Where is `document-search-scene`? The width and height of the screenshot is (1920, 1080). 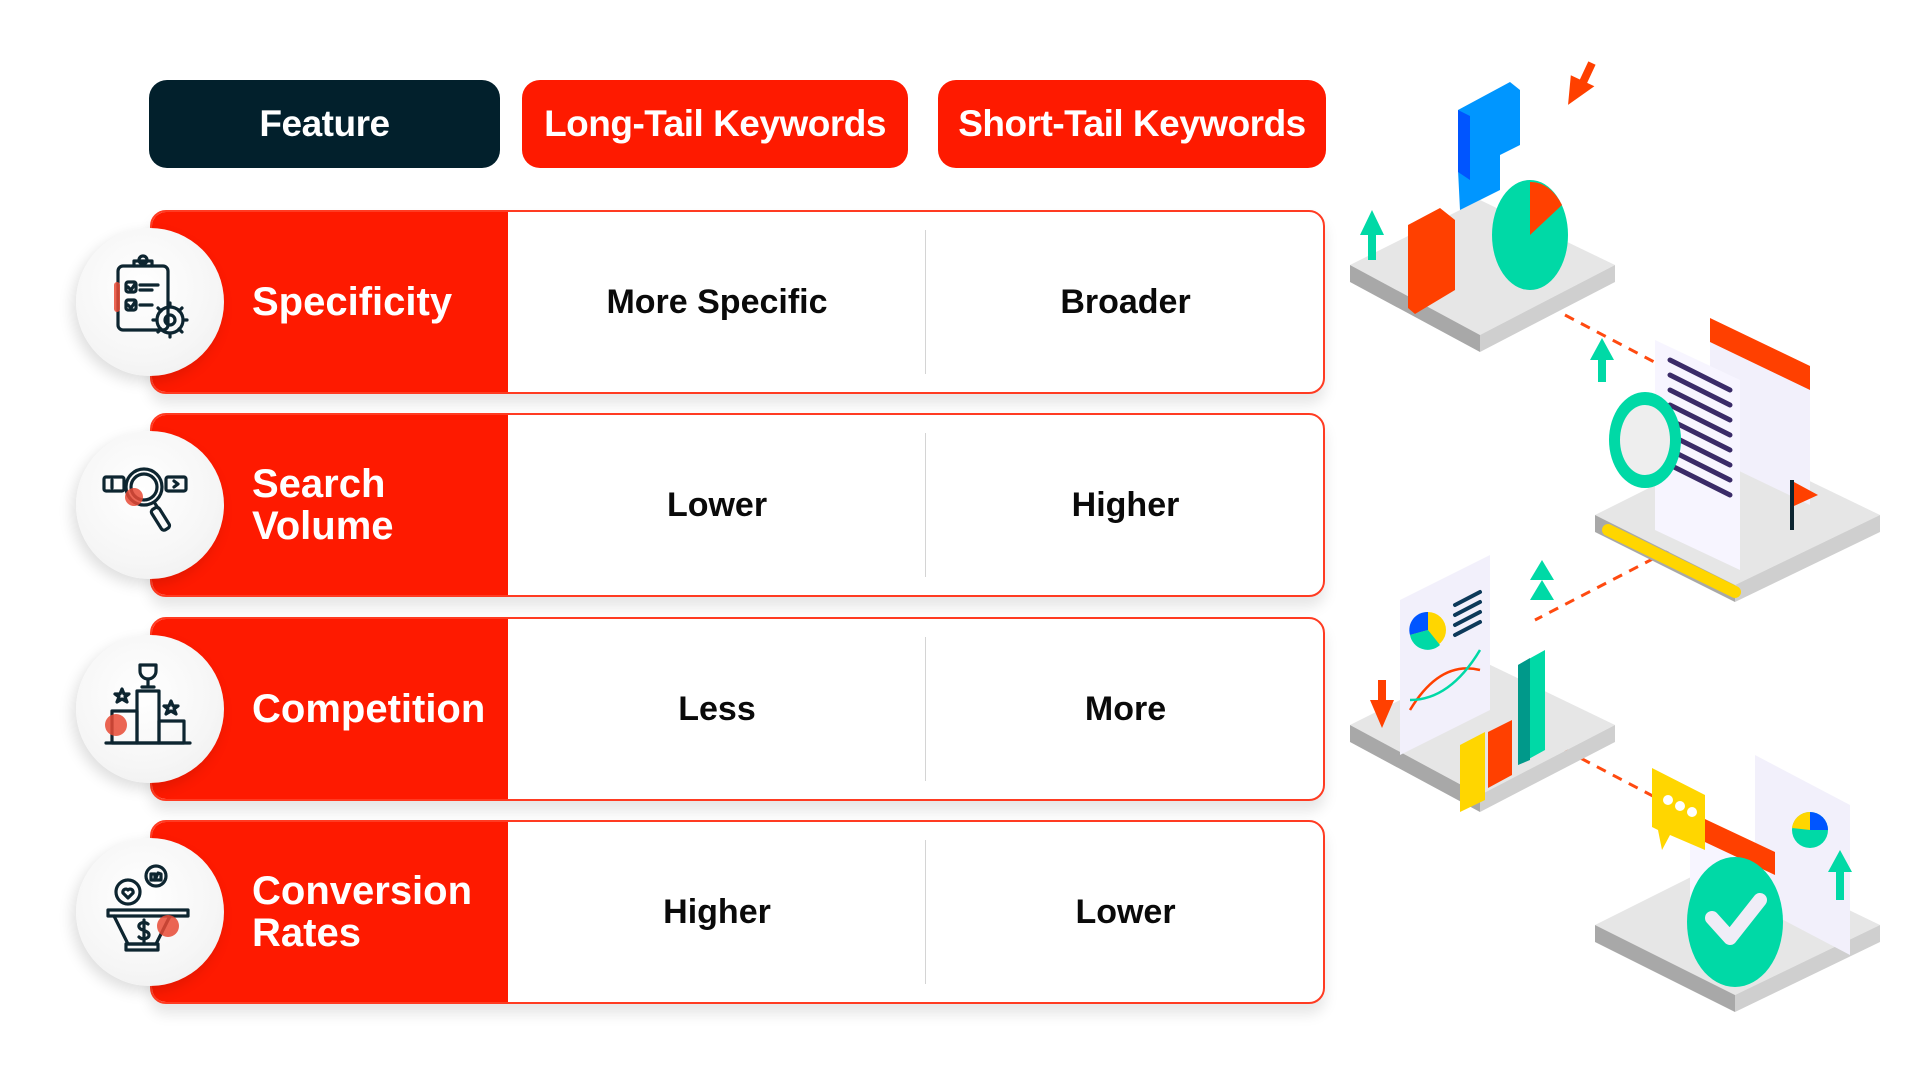
document-search-scene is located at coordinates (1735, 460).